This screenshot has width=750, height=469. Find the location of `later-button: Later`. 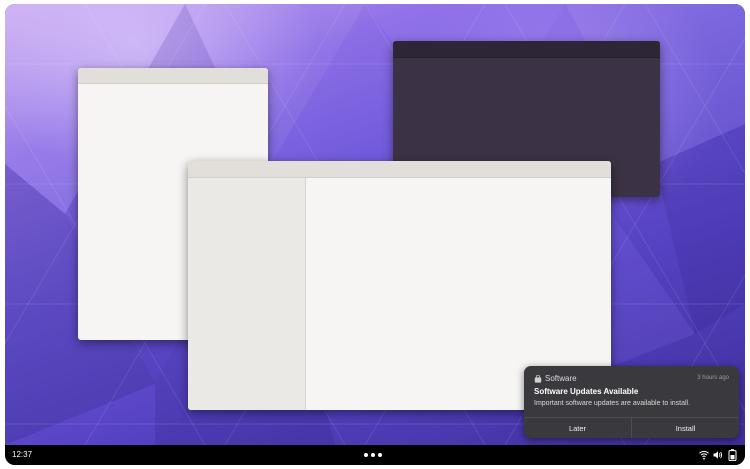

later-button: Later is located at coordinates (578, 428).